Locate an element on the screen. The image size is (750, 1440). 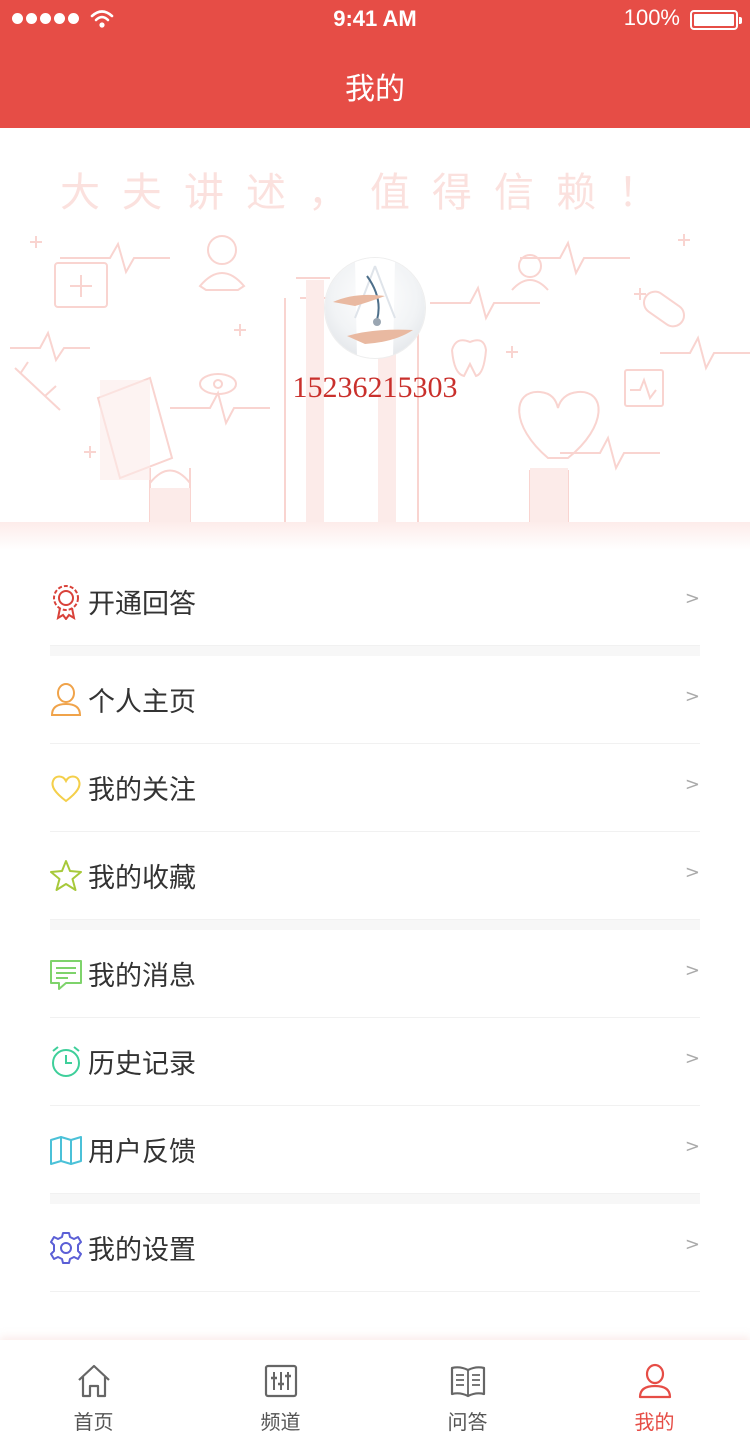
menu-item-label: 个人主页 is located at coordinates (142, 702).